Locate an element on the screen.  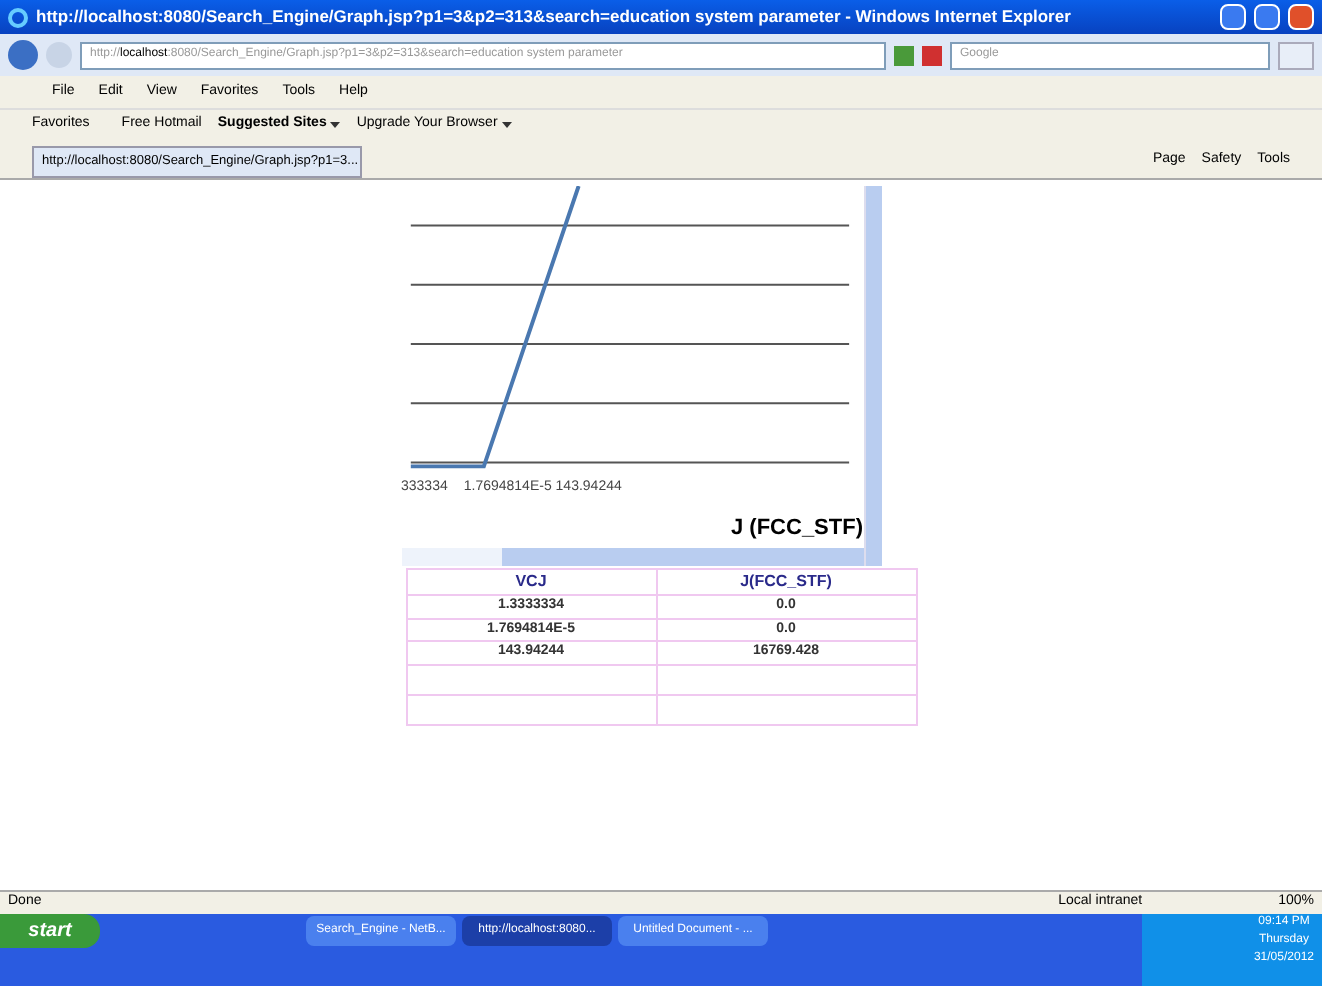
column-header: J(FCC_STF) is located at coordinates (786, 582).